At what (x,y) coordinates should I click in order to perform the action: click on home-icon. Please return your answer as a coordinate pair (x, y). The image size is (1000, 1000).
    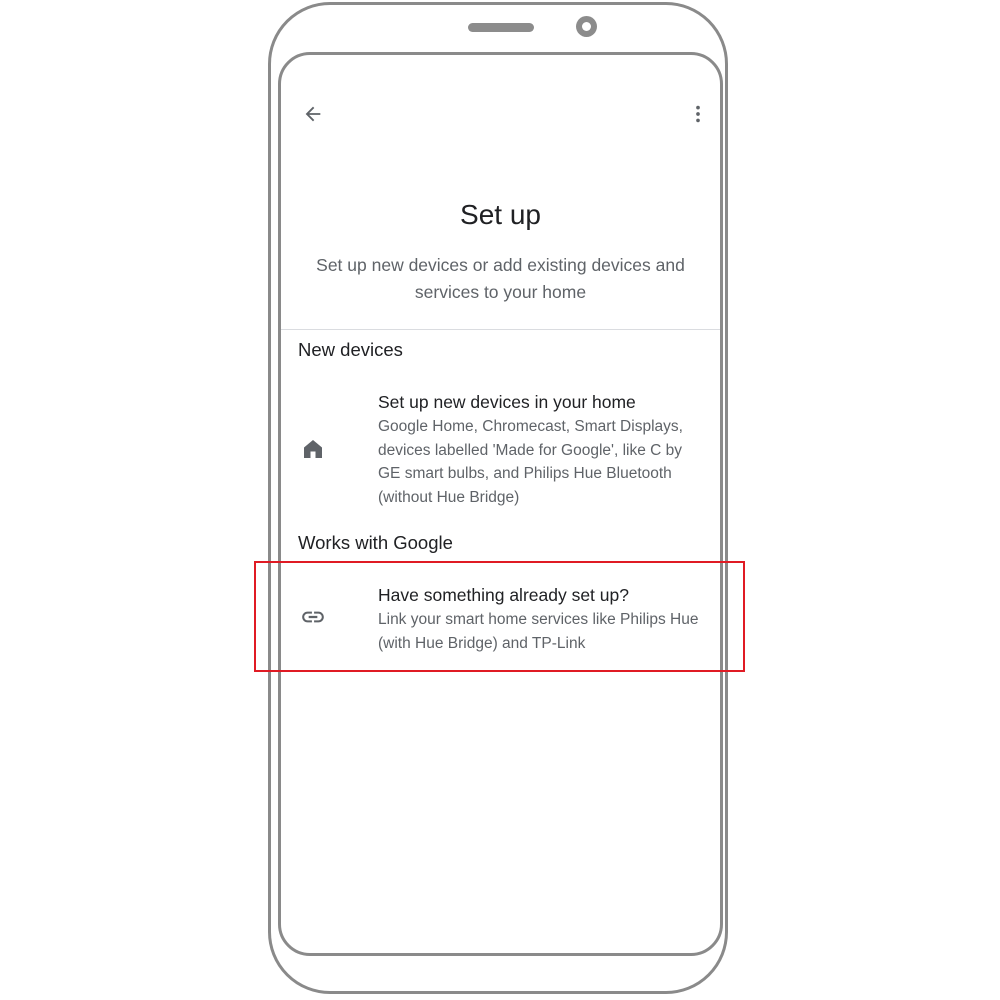
    Looking at the image, I should click on (313, 449).